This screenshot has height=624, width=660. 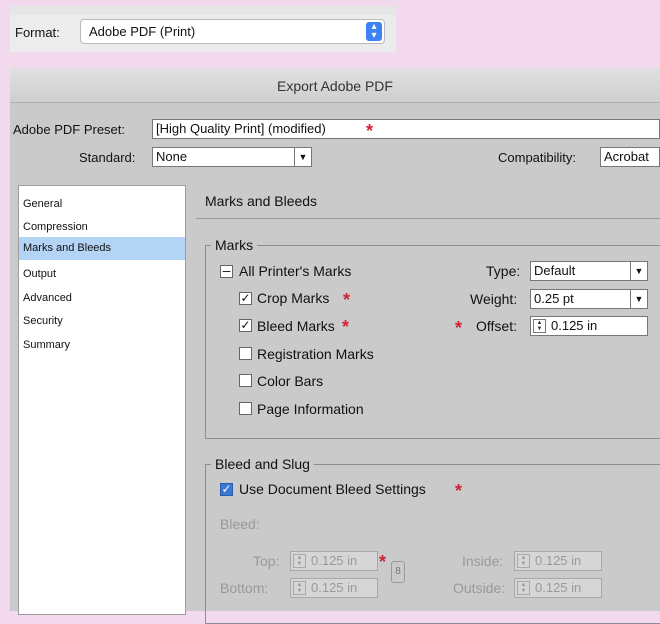 What do you see at coordinates (315, 354) in the screenshot?
I see `registration-marks-label: Registration Marks` at bounding box center [315, 354].